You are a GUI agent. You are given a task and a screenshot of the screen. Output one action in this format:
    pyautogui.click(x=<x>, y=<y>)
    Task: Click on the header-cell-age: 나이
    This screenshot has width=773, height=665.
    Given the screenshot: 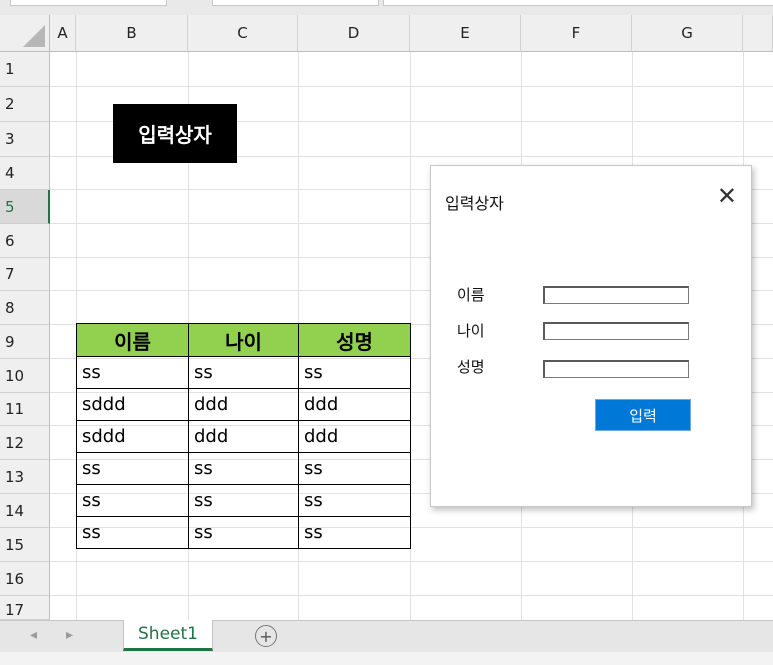 What is the action you would take?
    pyautogui.click(x=243, y=340)
    